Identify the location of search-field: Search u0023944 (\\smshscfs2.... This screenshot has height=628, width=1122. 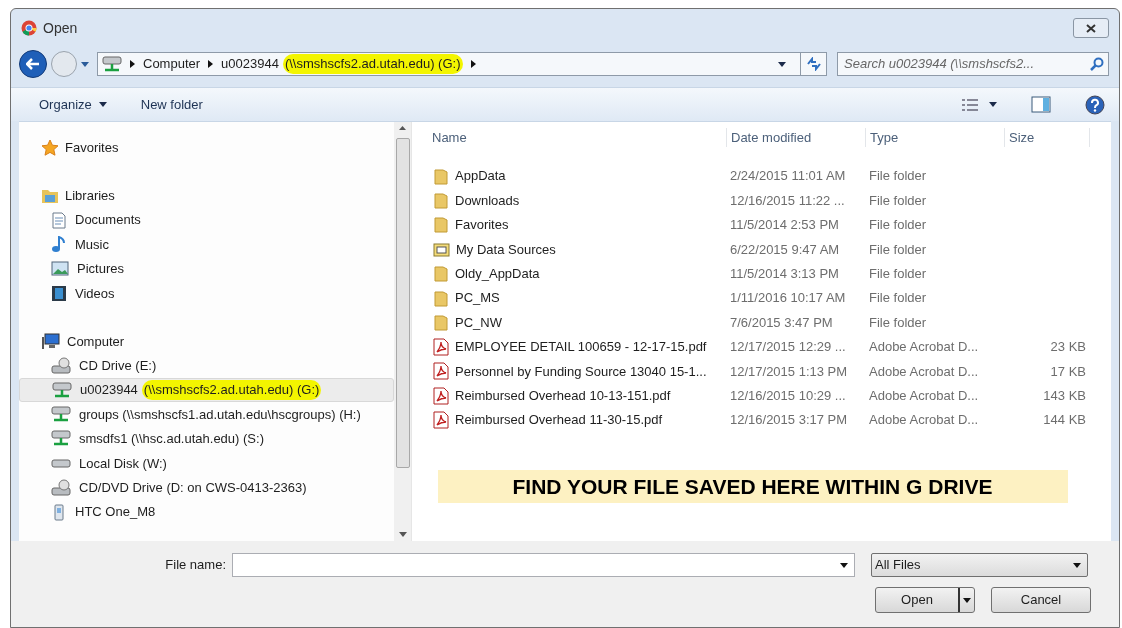
(973, 64).